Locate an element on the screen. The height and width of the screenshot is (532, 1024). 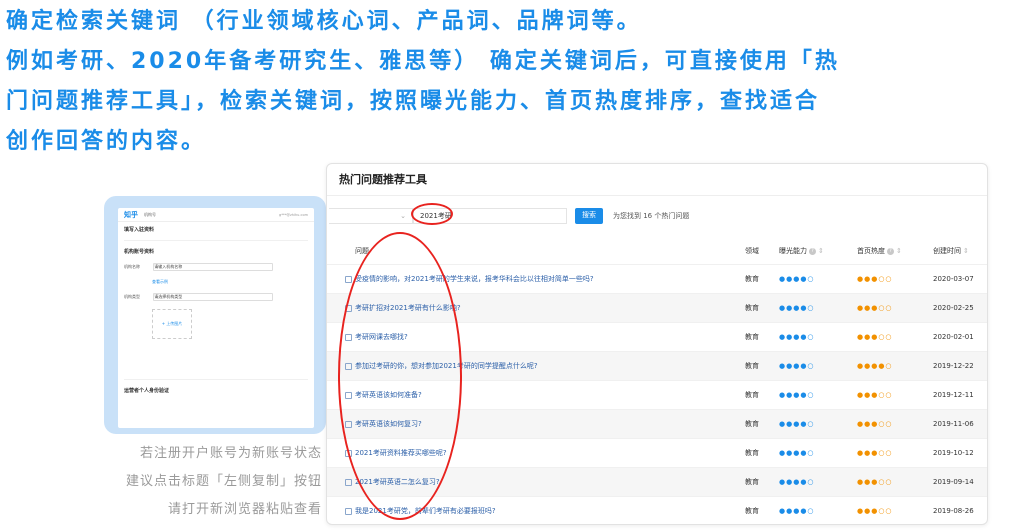
created-date: 2019-10-12 is located at coordinates (953, 453).